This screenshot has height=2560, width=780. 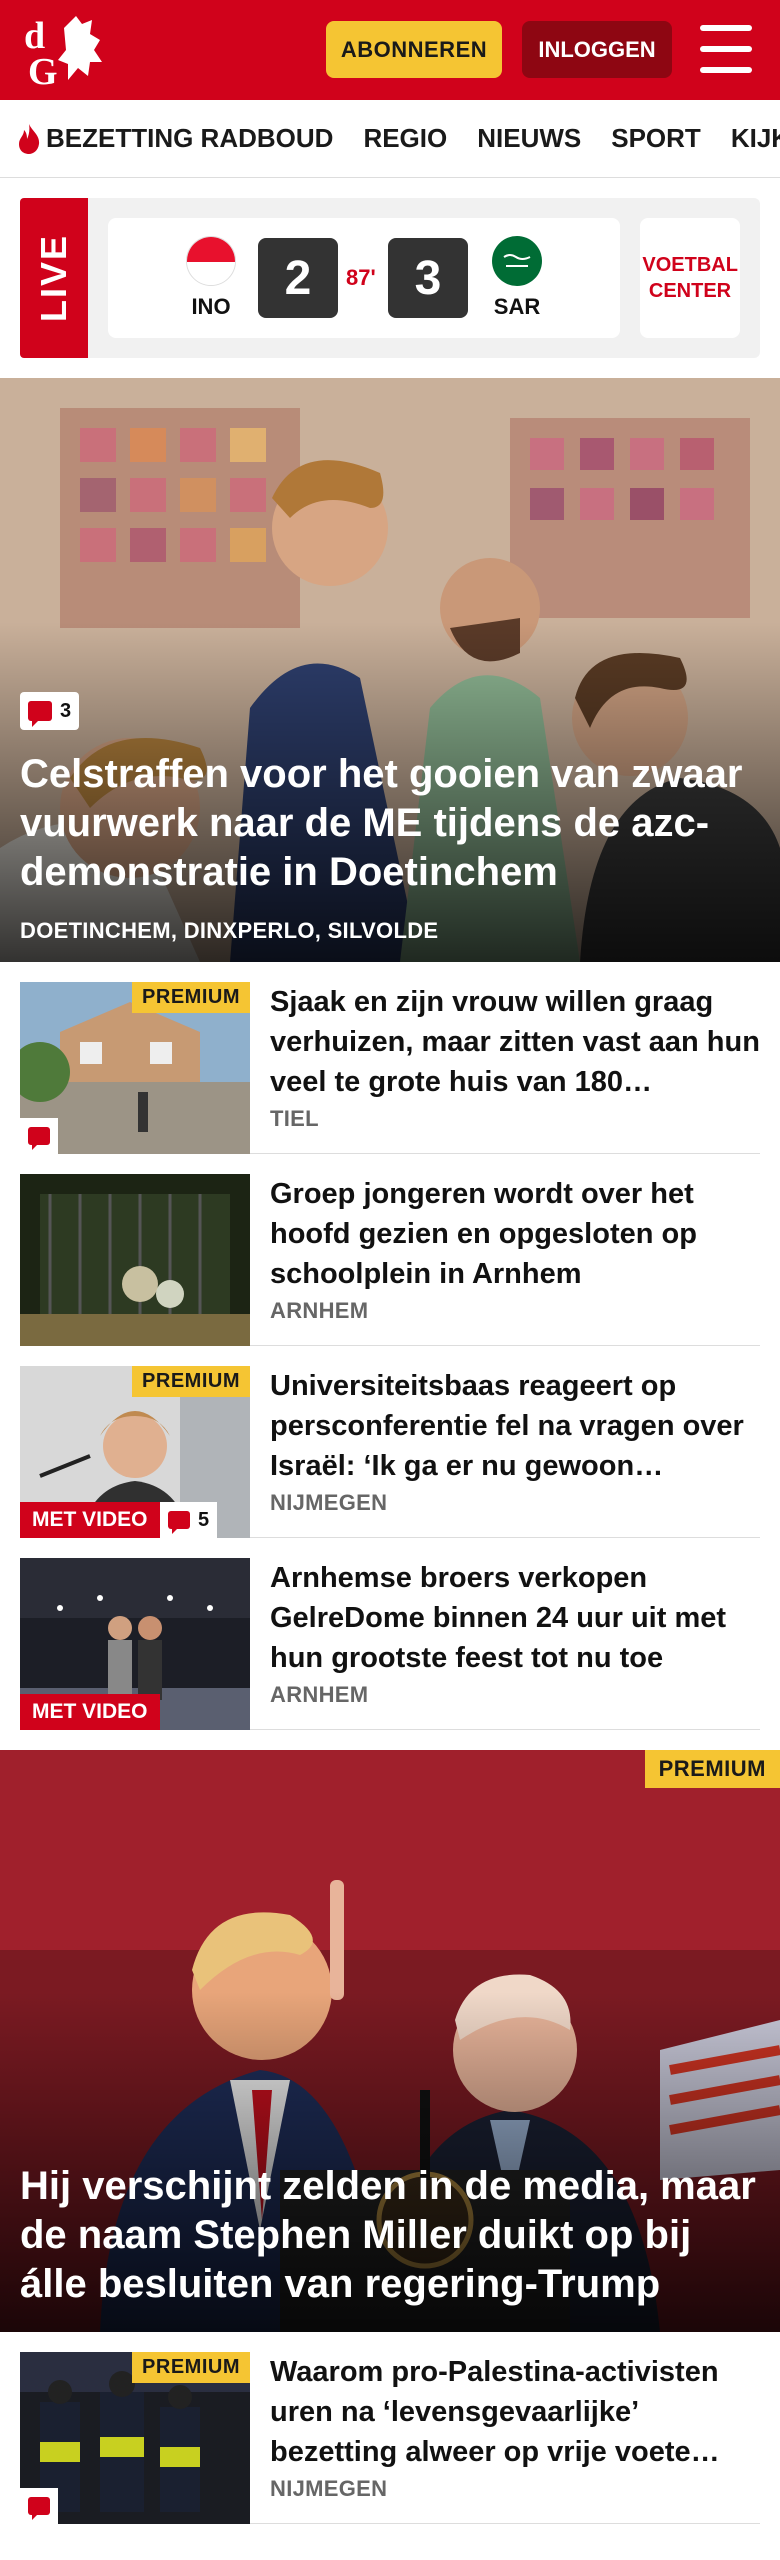 I want to click on hamburger-menu-icon, so click(x=726, y=49).